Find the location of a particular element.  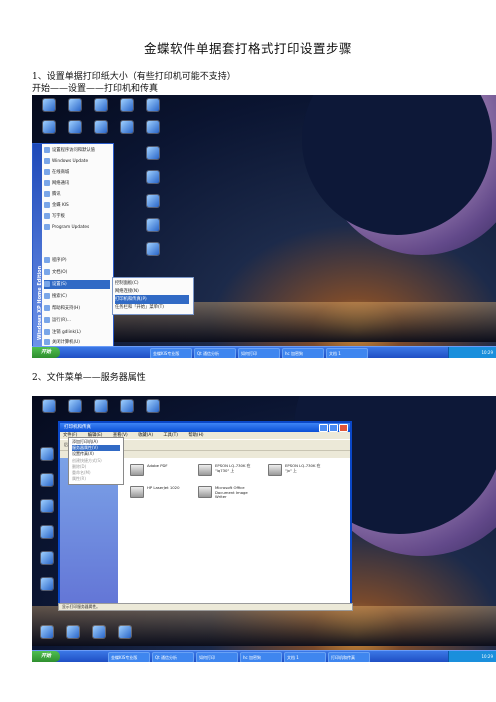

menu-tools: 工具(T) is located at coordinates (170, 435).